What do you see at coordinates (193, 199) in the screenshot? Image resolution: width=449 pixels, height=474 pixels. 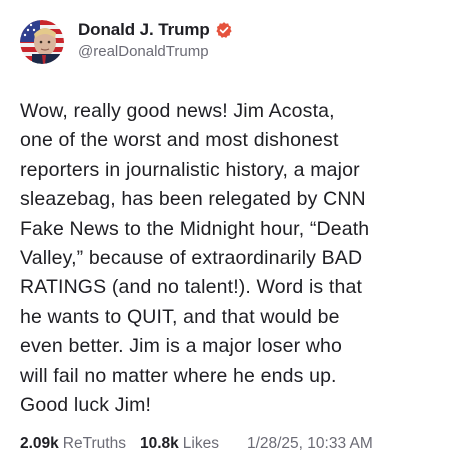 I see `post-text-line: sleazebag, has been relegated by CNN` at bounding box center [193, 199].